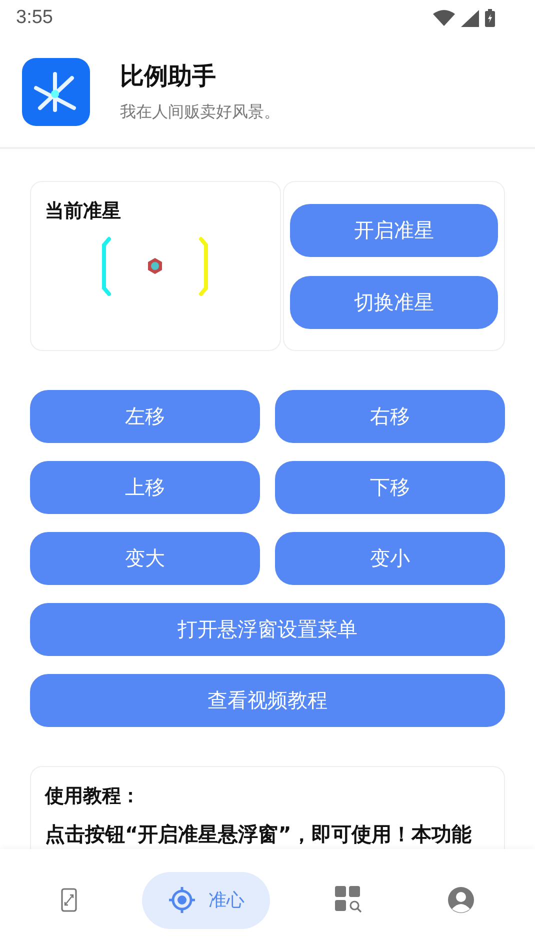 Image resolution: width=535 pixels, height=951 pixels. I want to click on phone-icon, so click(69, 900).